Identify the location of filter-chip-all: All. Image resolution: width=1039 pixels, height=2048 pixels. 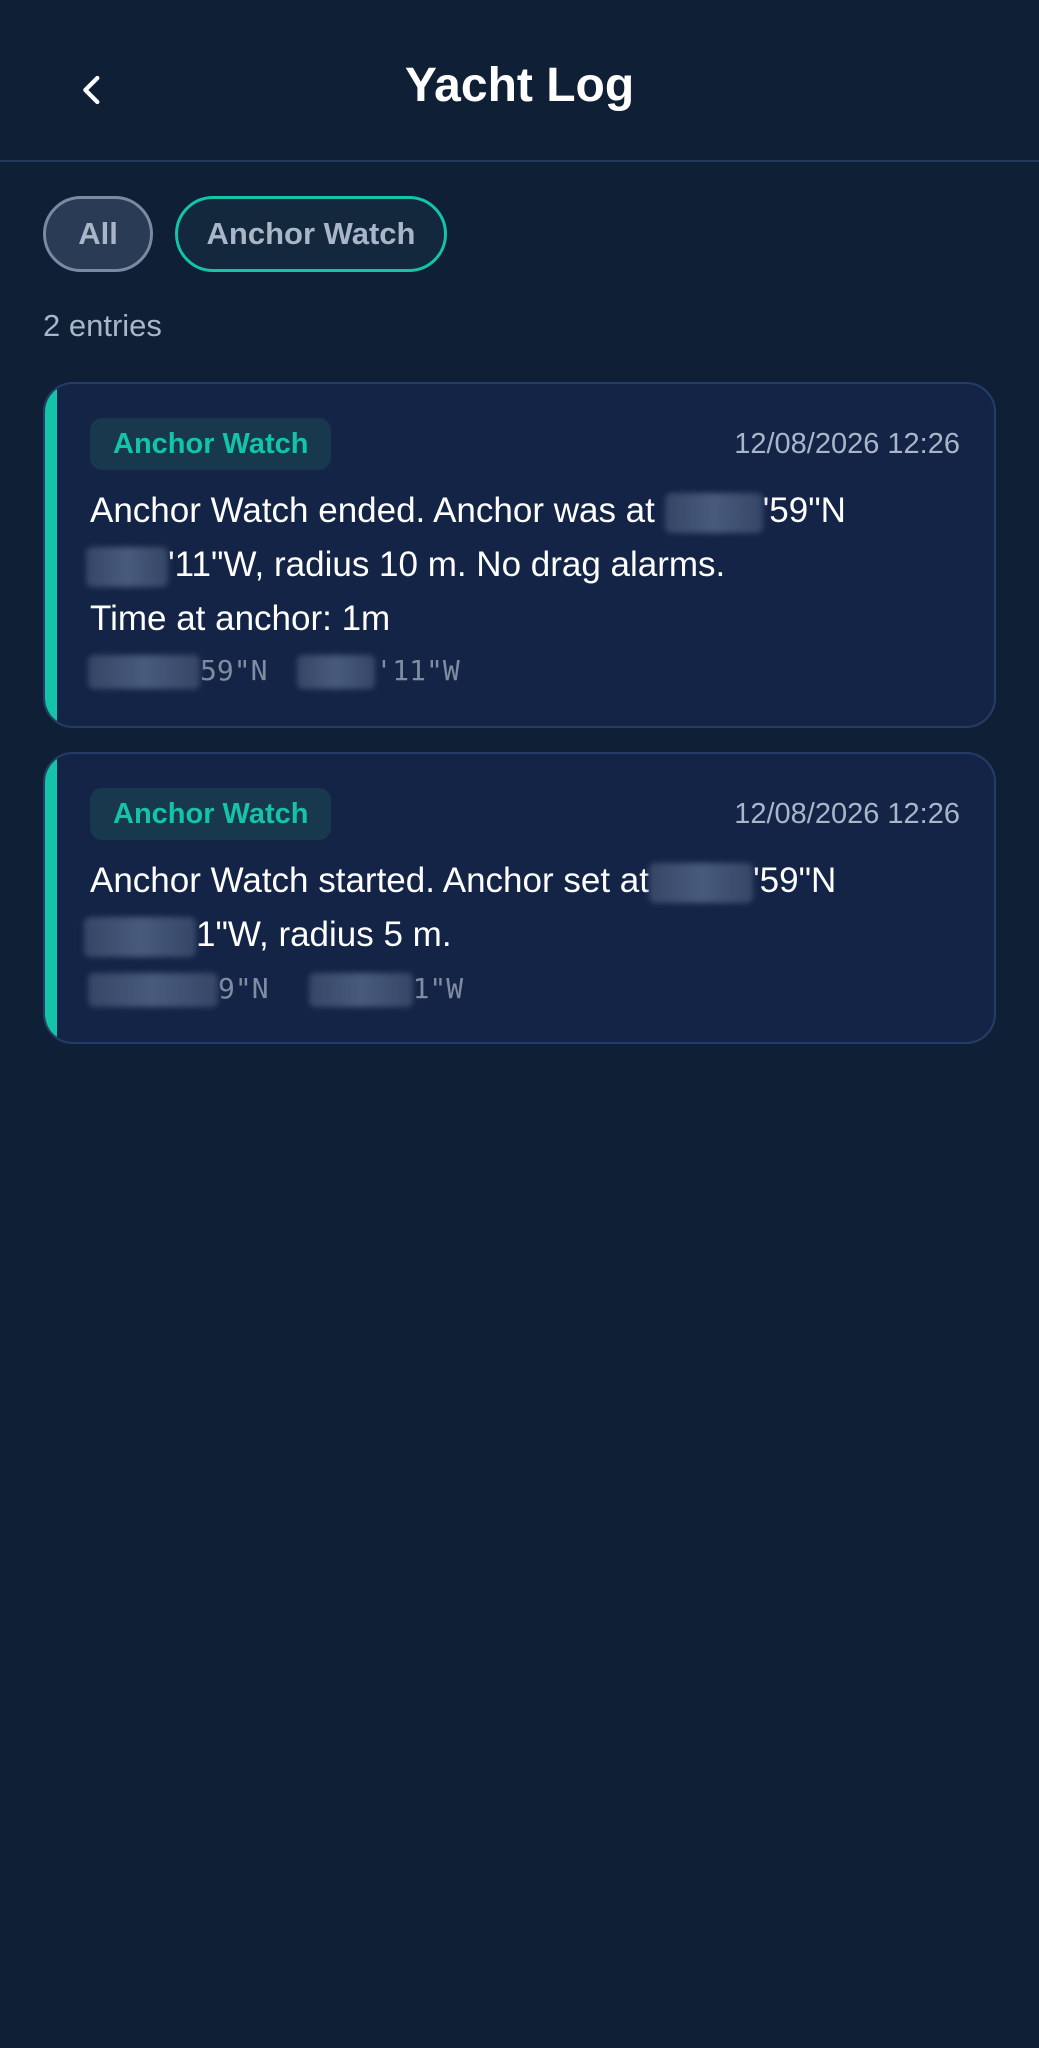
(98, 234).